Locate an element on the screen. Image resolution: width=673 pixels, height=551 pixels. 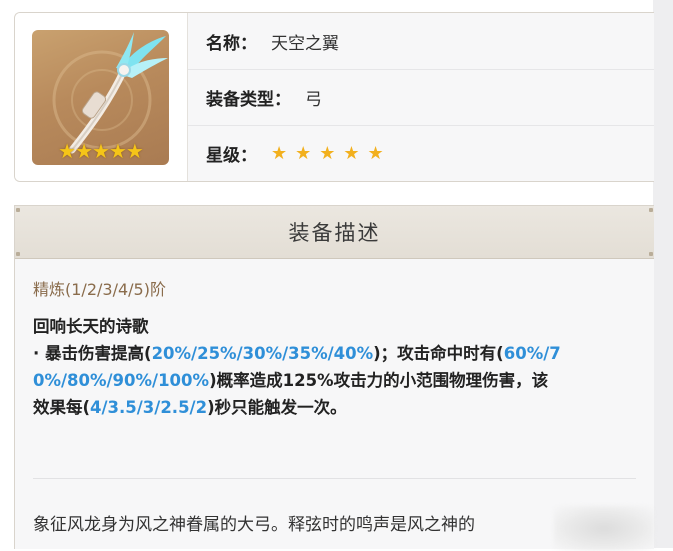
skill-title: 回响长天的诗歌 is located at coordinates (91, 326).